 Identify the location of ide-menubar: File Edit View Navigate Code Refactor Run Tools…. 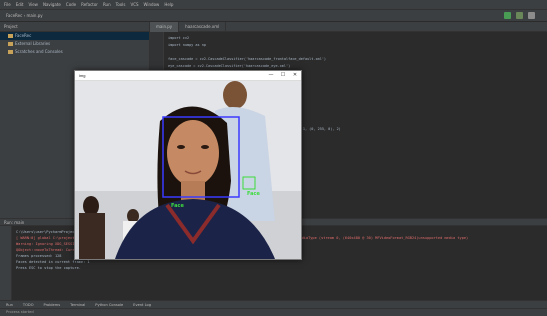
(273, 5).